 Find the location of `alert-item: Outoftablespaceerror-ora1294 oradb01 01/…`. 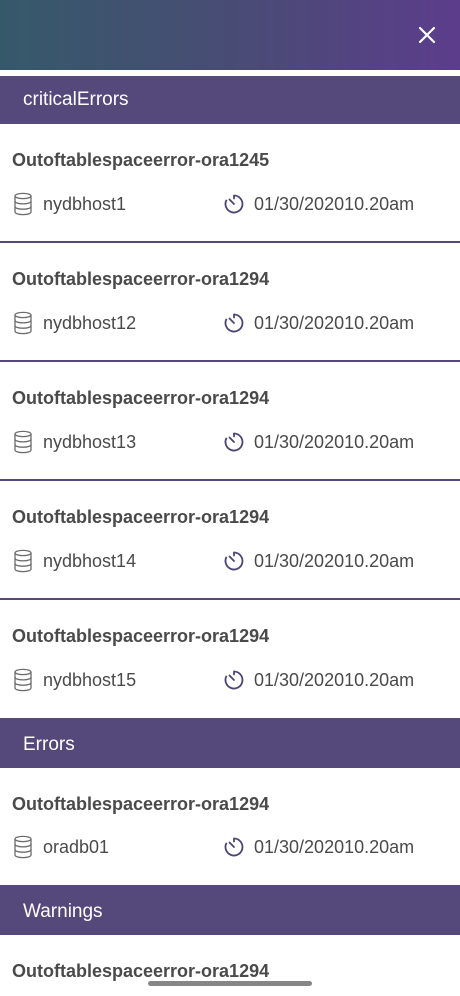

alert-item: Outoftablespaceerror-ora1294 oradb01 01/… is located at coordinates (230, 826).